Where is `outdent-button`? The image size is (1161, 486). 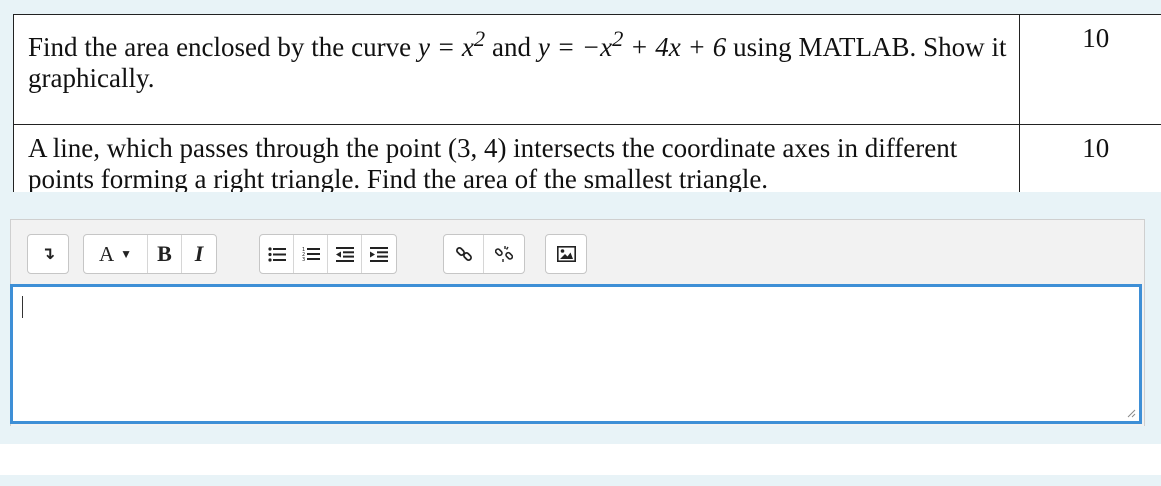 outdent-button is located at coordinates (345, 254).